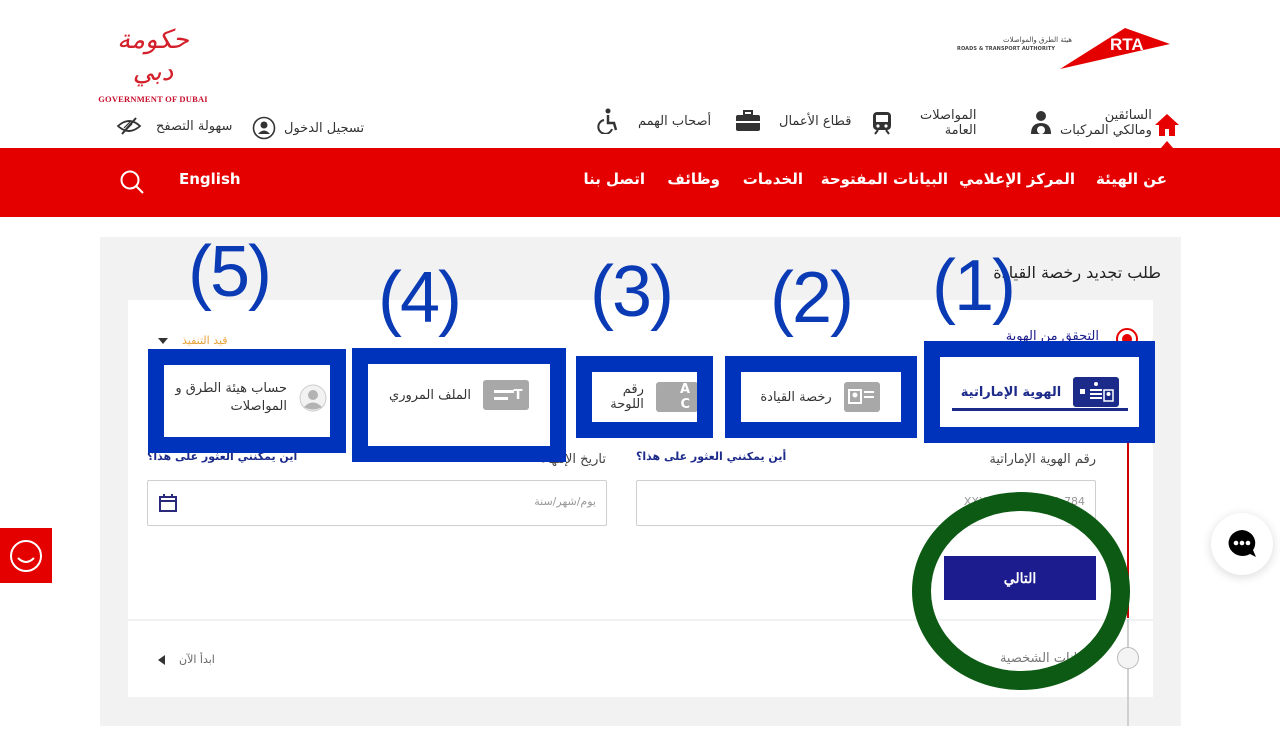 The width and height of the screenshot is (1280, 742). What do you see at coordinates (773, 179) in the screenshot?
I see `nav-services: الخدمات` at bounding box center [773, 179].